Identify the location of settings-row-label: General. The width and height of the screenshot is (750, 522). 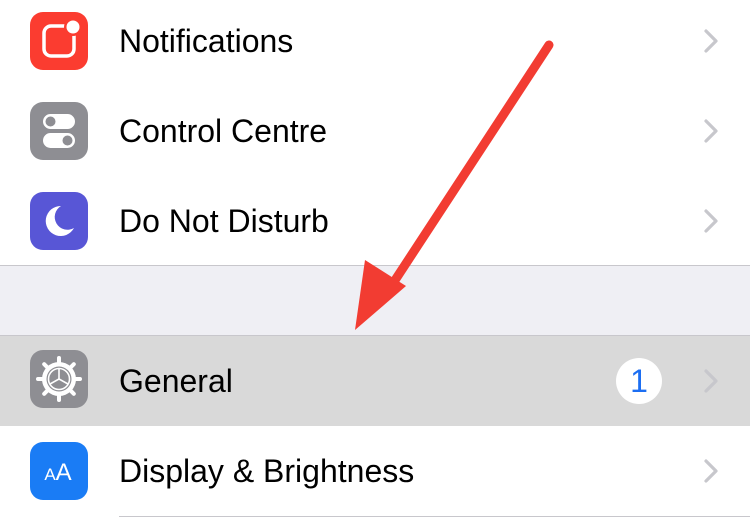
(176, 381).